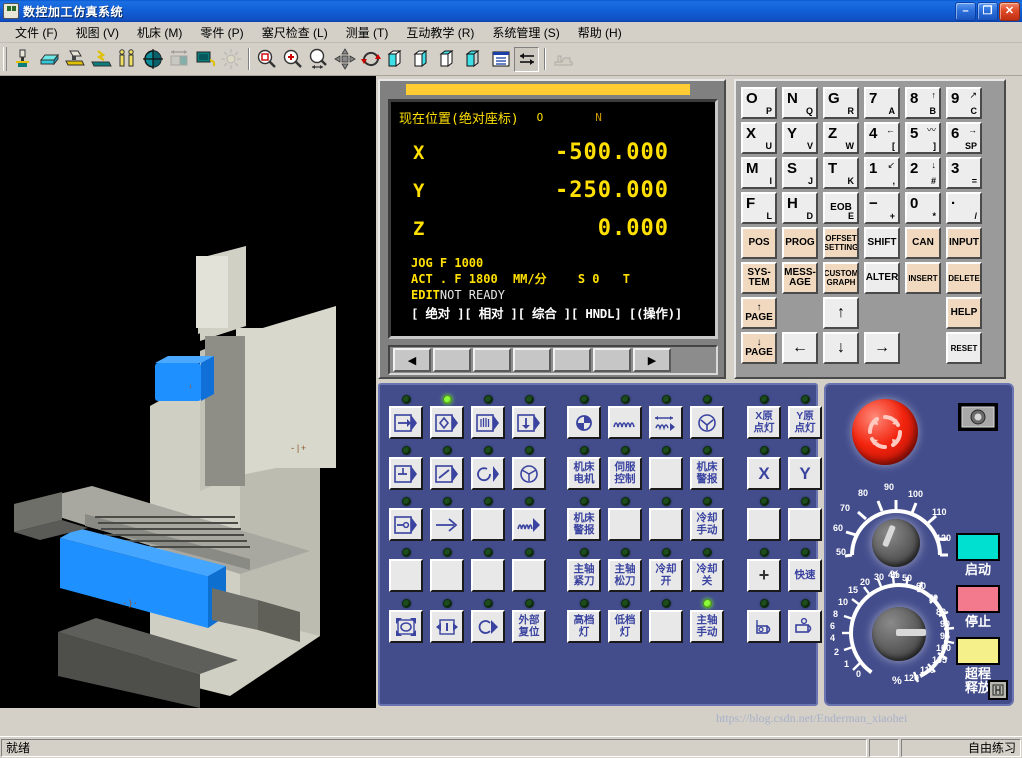  Describe the element at coordinates (447, 626) in the screenshot. I see `tool-length-button` at that location.